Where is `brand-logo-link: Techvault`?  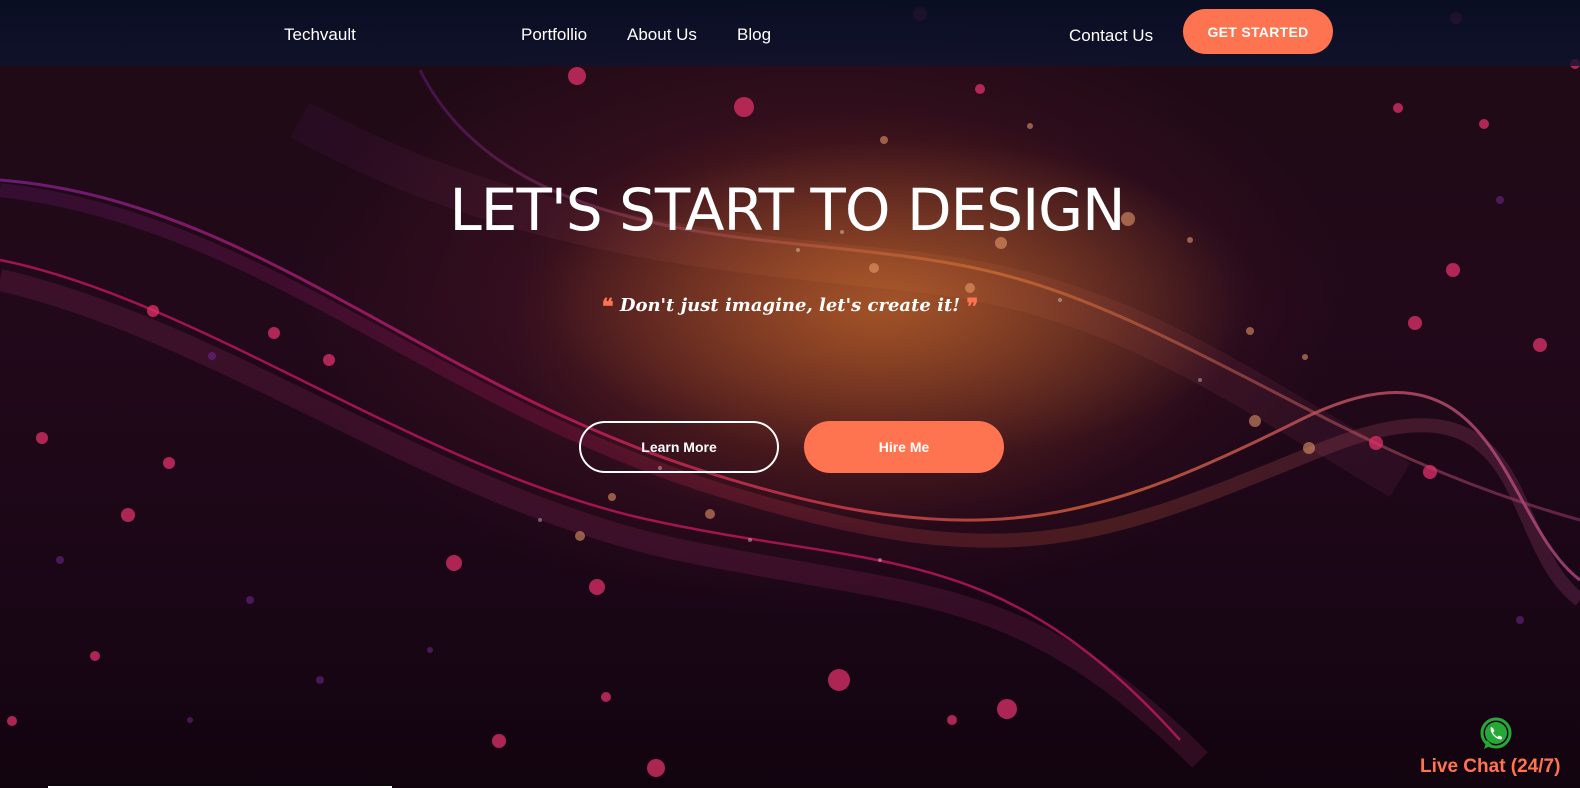
brand-logo-link: Techvault is located at coordinates (320, 35).